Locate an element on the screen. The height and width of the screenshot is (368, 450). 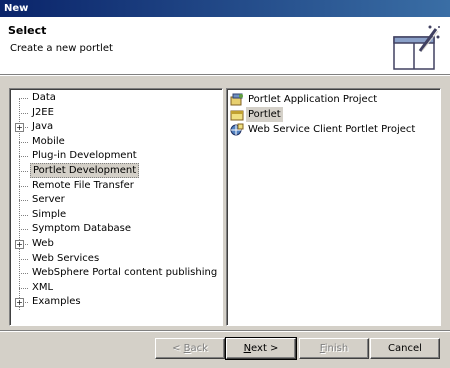
tree-item-label: Web Services is located at coordinates (66, 258).